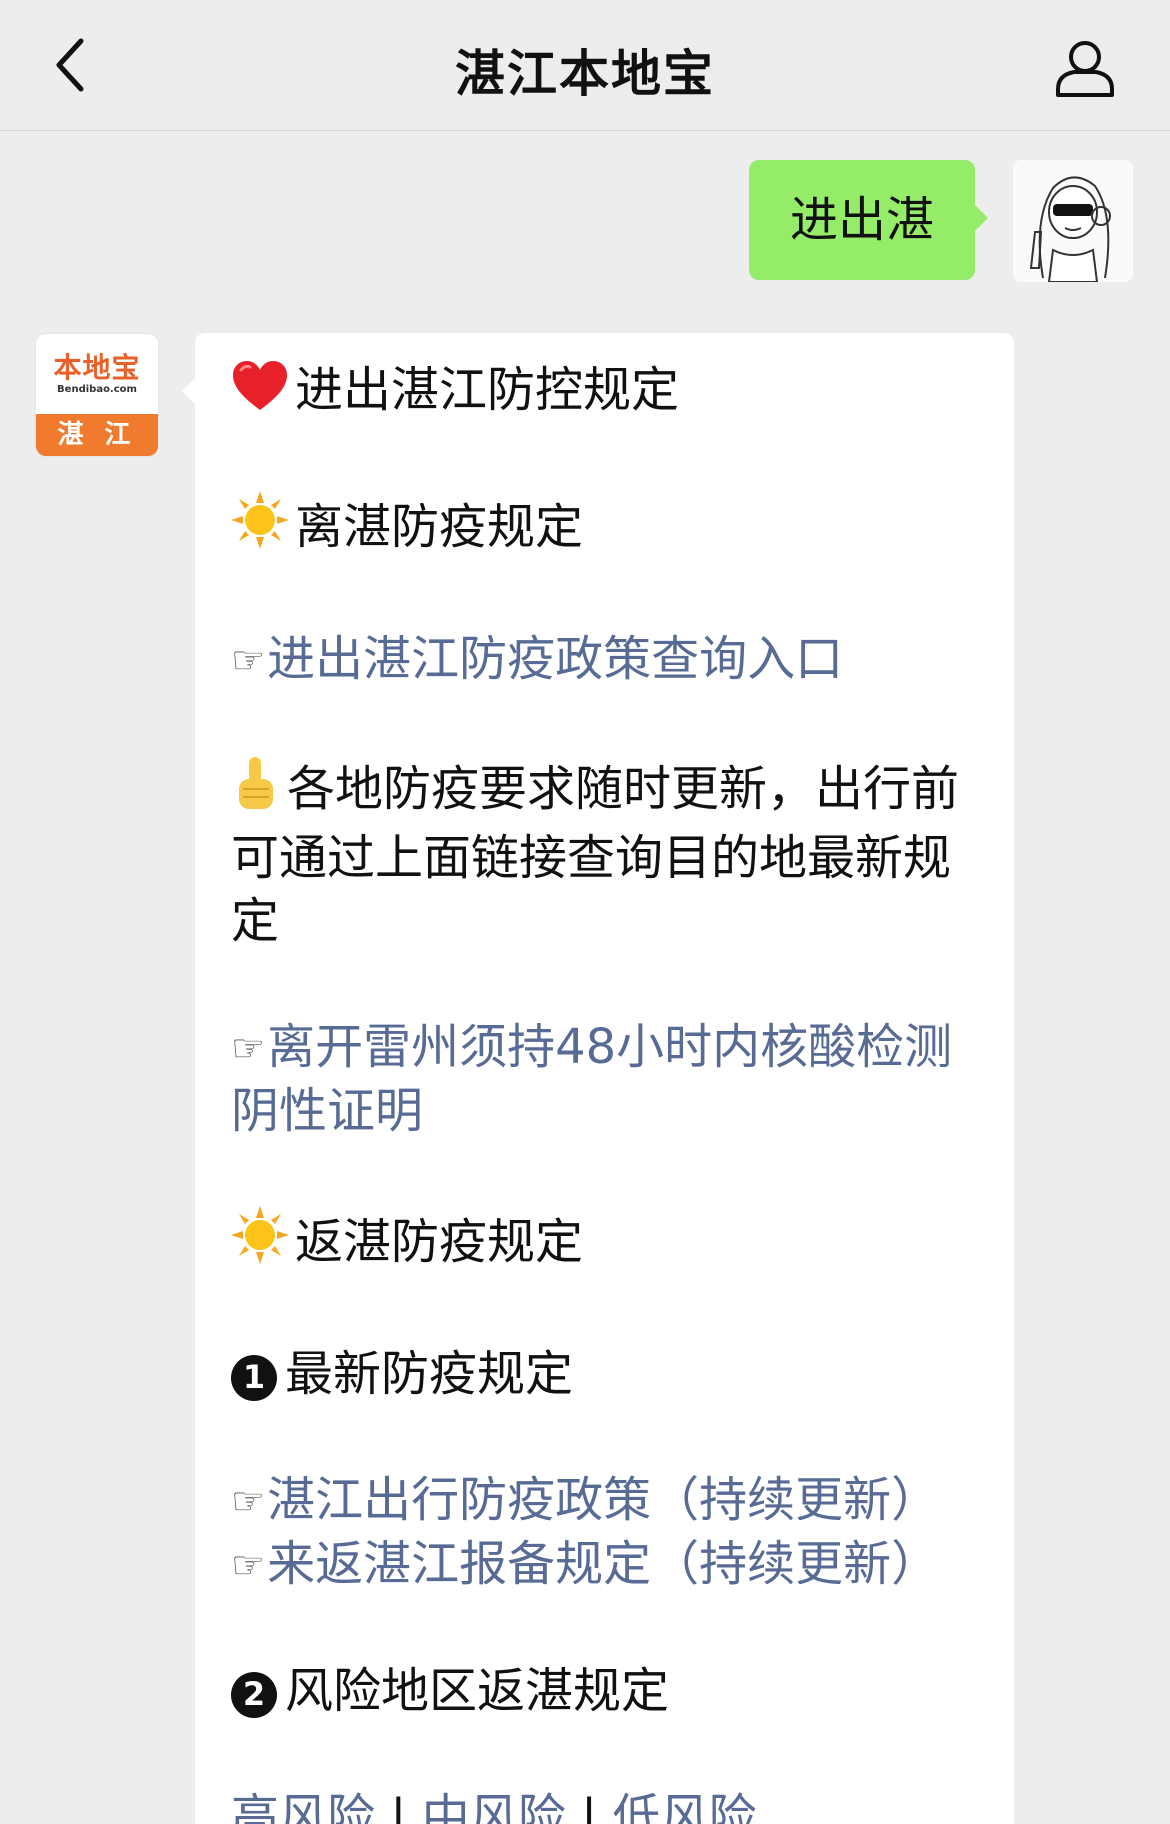  I want to click on leizhou-link-text: 离开雷州须持48小时内核酸检测阴性证明, so click(591, 1079).